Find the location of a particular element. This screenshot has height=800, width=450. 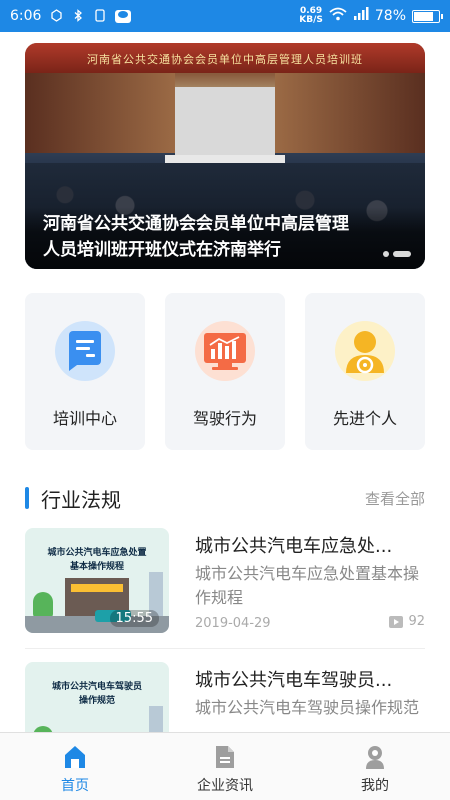

category-label: 驾驶行为 is located at coordinates (224, 418).